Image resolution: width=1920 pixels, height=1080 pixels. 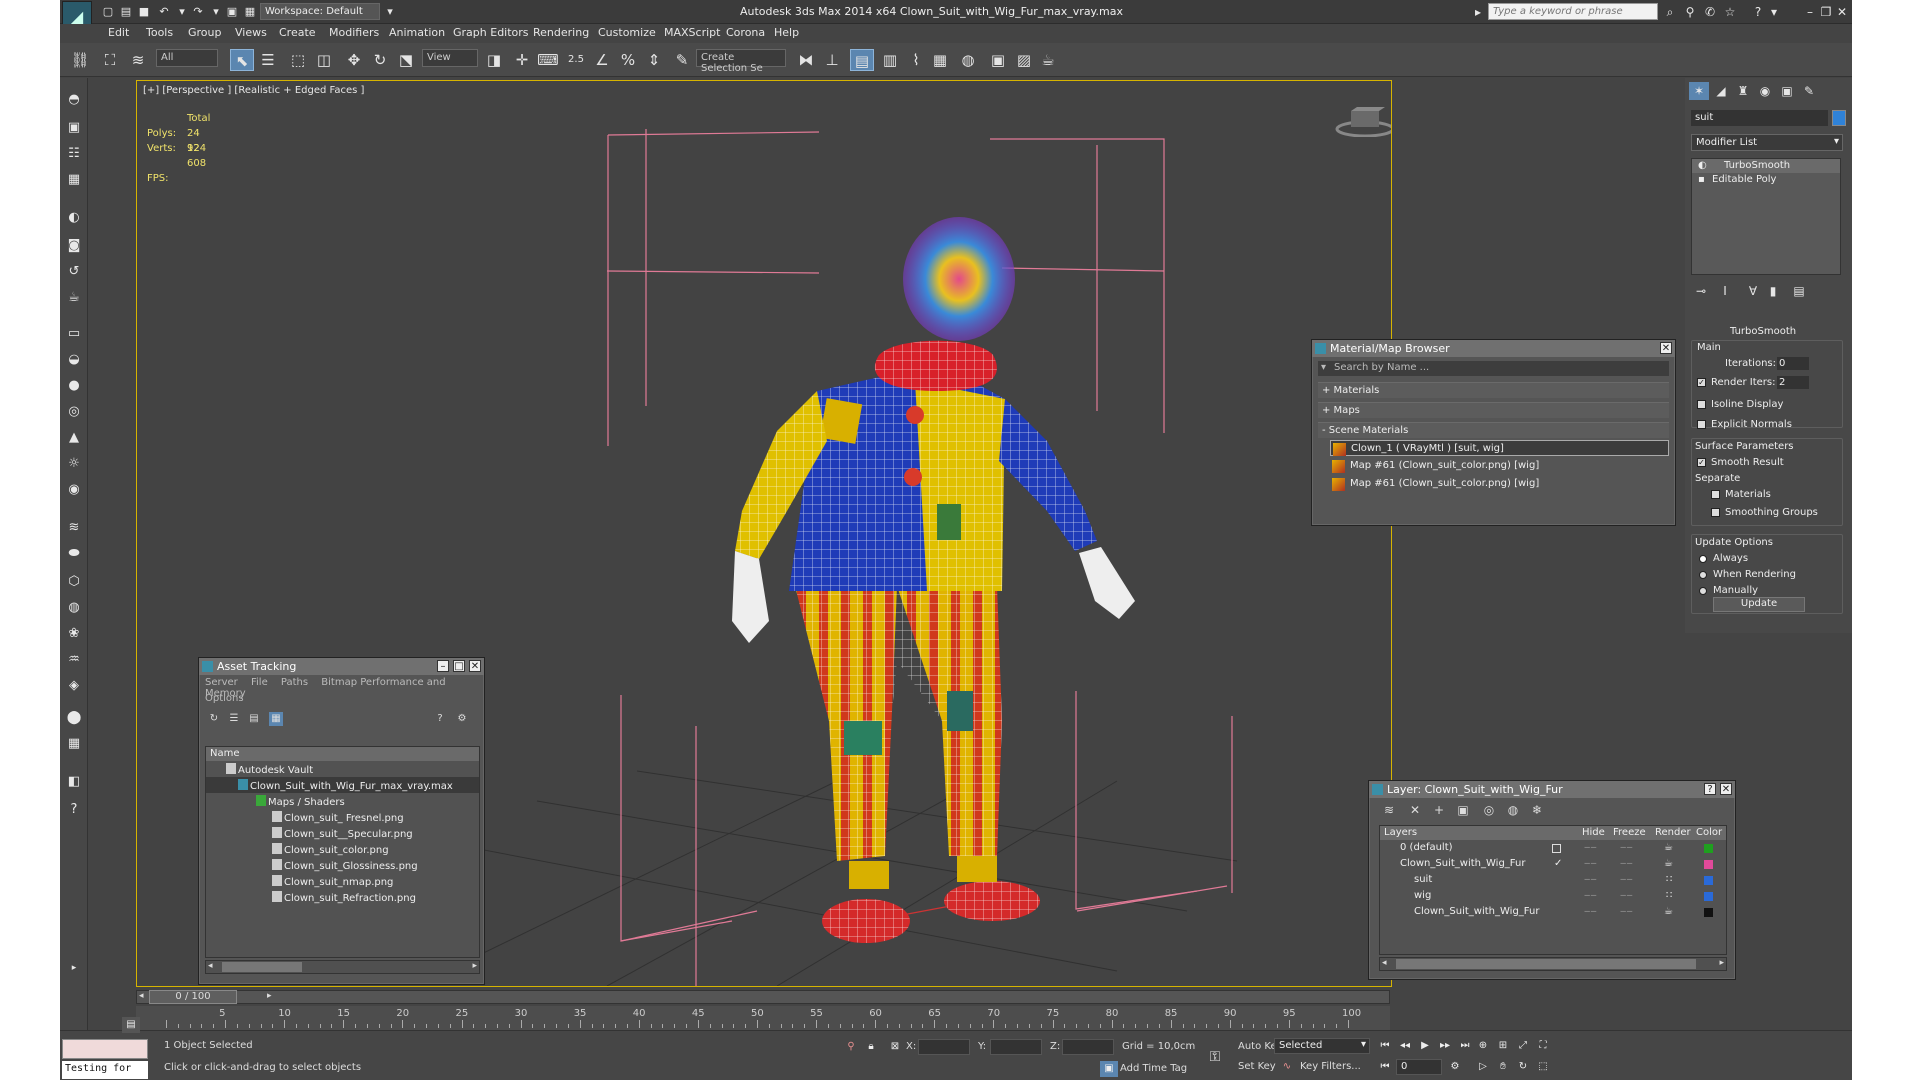 What do you see at coordinates (1463, 810) in the screenshot?
I see `select-objects-icon: ▣` at bounding box center [1463, 810].